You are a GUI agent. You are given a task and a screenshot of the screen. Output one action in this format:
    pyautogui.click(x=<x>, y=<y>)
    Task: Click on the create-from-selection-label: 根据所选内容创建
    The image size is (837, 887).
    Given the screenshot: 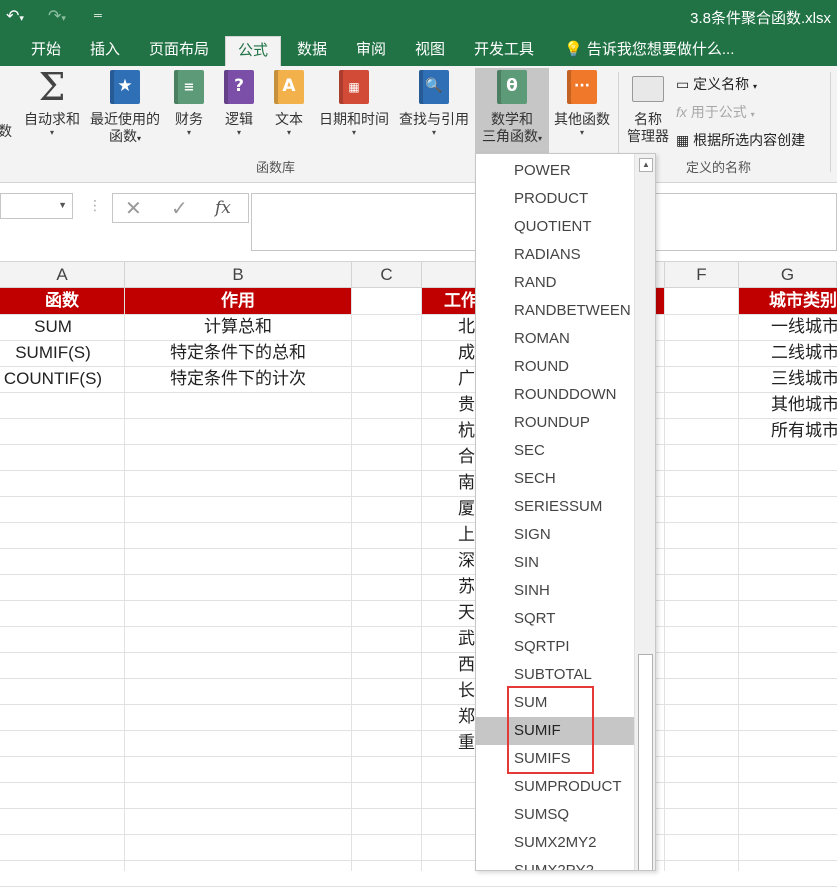 What is the action you would take?
    pyautogui.click(x=749, y=140)
    